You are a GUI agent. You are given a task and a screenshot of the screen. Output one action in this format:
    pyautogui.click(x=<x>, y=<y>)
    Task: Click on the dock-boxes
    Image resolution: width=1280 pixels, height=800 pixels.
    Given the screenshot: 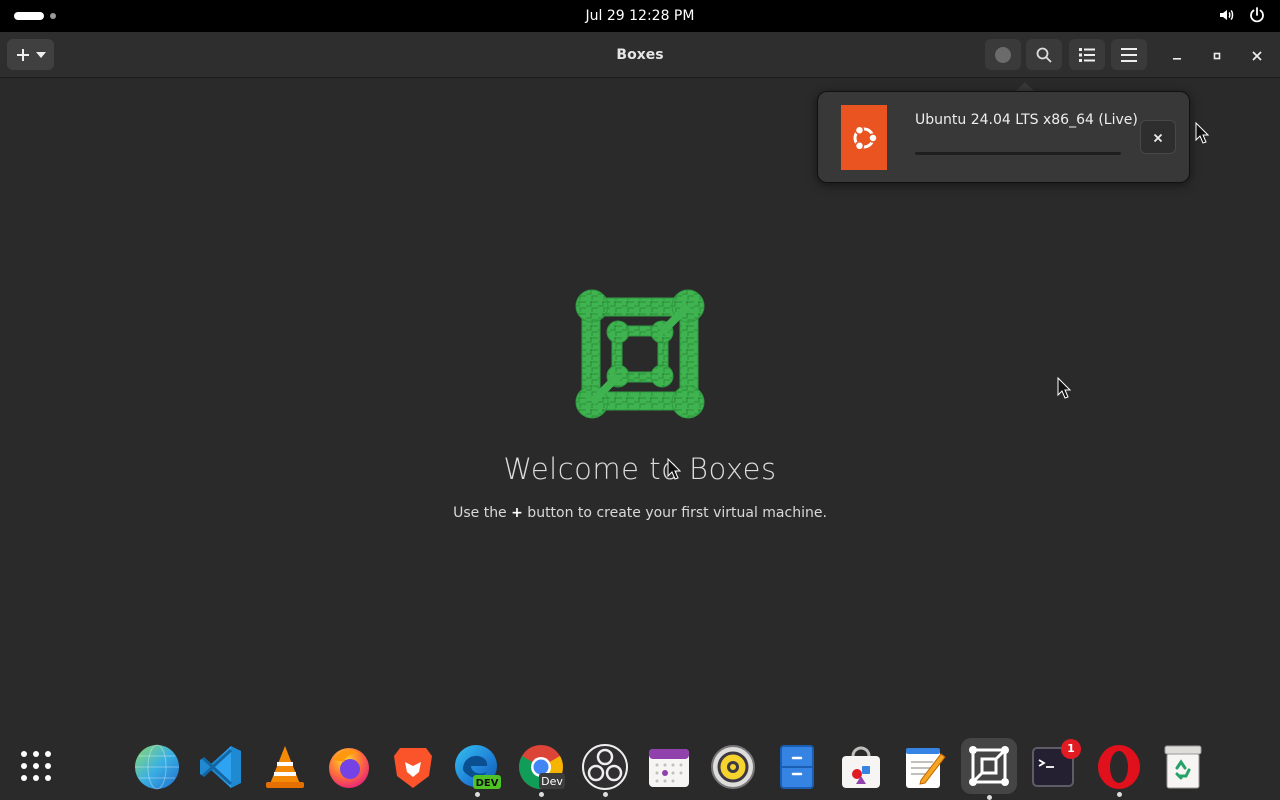 What is the action you would take?
    pyautogui.click(x=989, y=769)
    